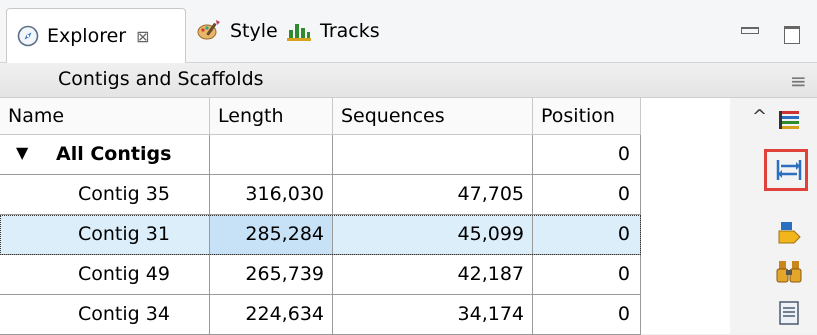 This screenshot has width=817, height=335. Describe the element at coordinates (271, 235) in the screenshot. I see `cell-length: 285,284` at that location.